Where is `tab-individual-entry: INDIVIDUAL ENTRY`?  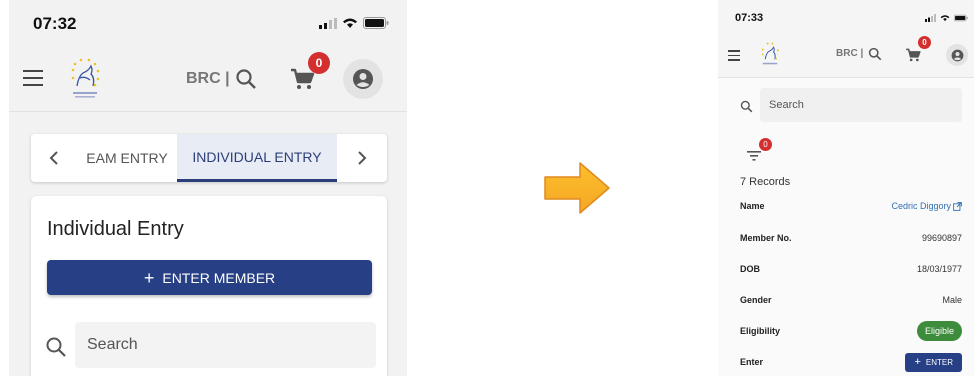
tab-individual-entry: INDIVIDUAL ENTRY is located at coordinates (257, 158).